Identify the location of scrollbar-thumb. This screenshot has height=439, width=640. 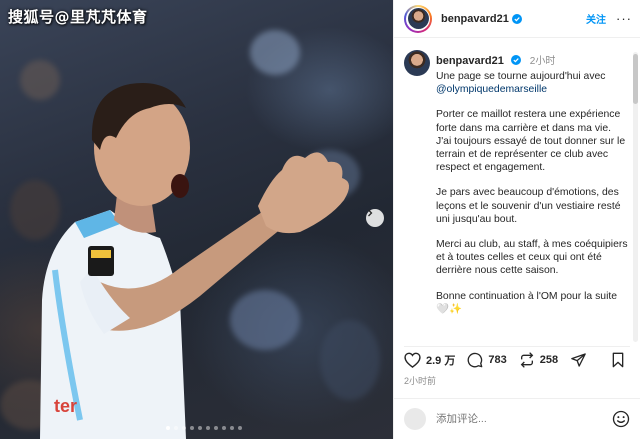
(635, 79).